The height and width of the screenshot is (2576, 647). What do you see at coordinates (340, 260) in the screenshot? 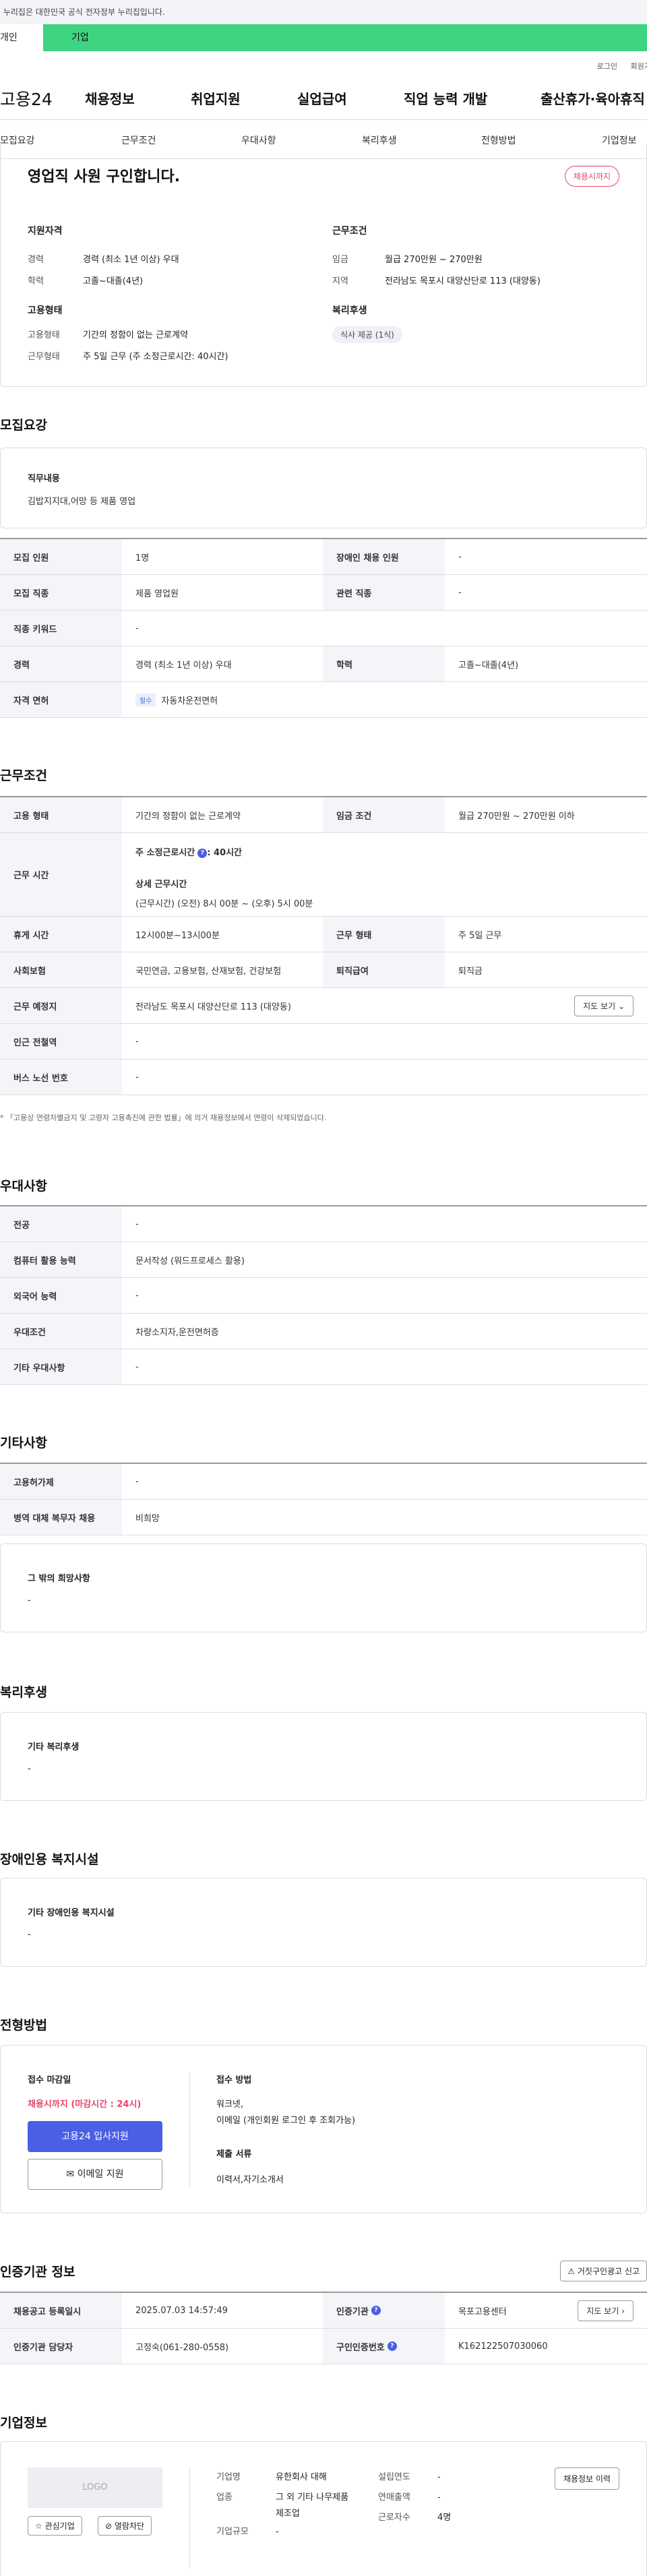
I see `wage-label: 임금` at bounding box center [340, 260].